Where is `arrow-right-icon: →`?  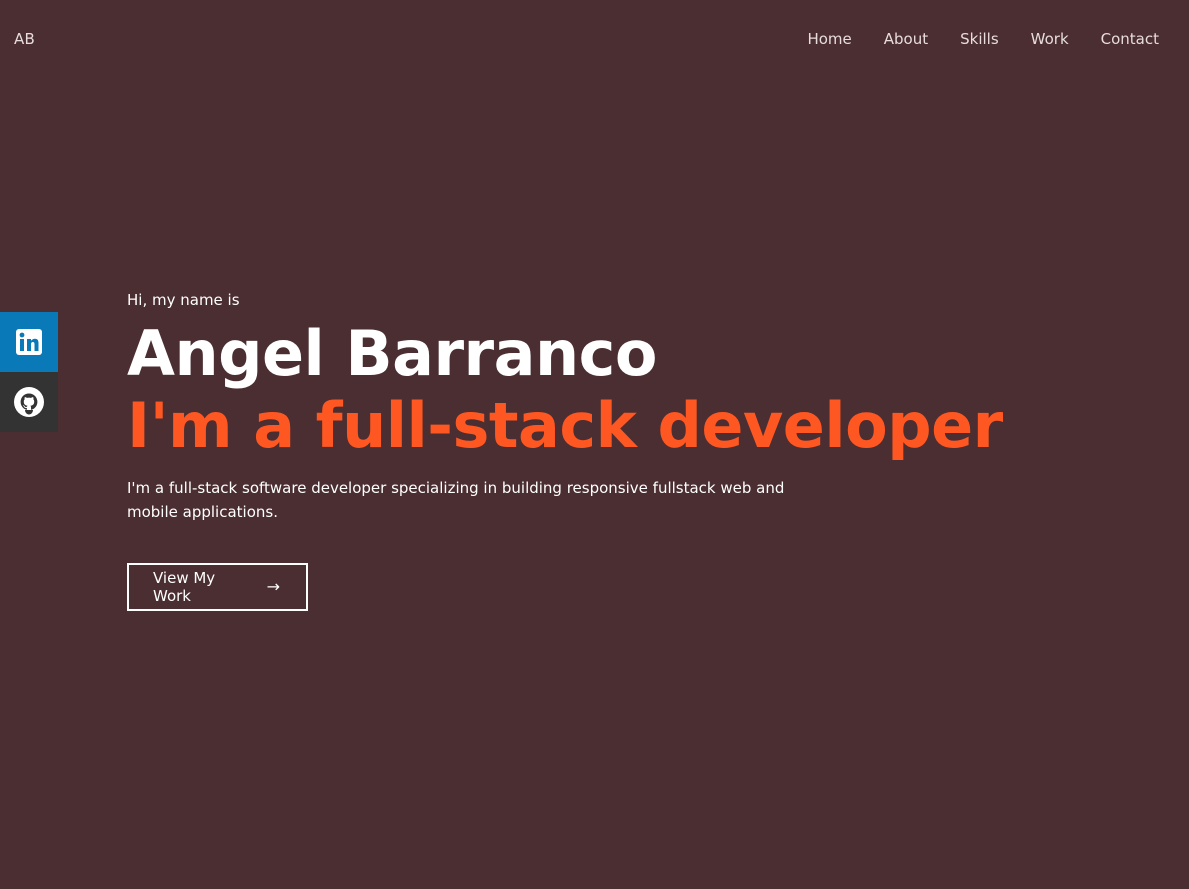
arrow-right-icon: → is located at coordinates (273, 586).